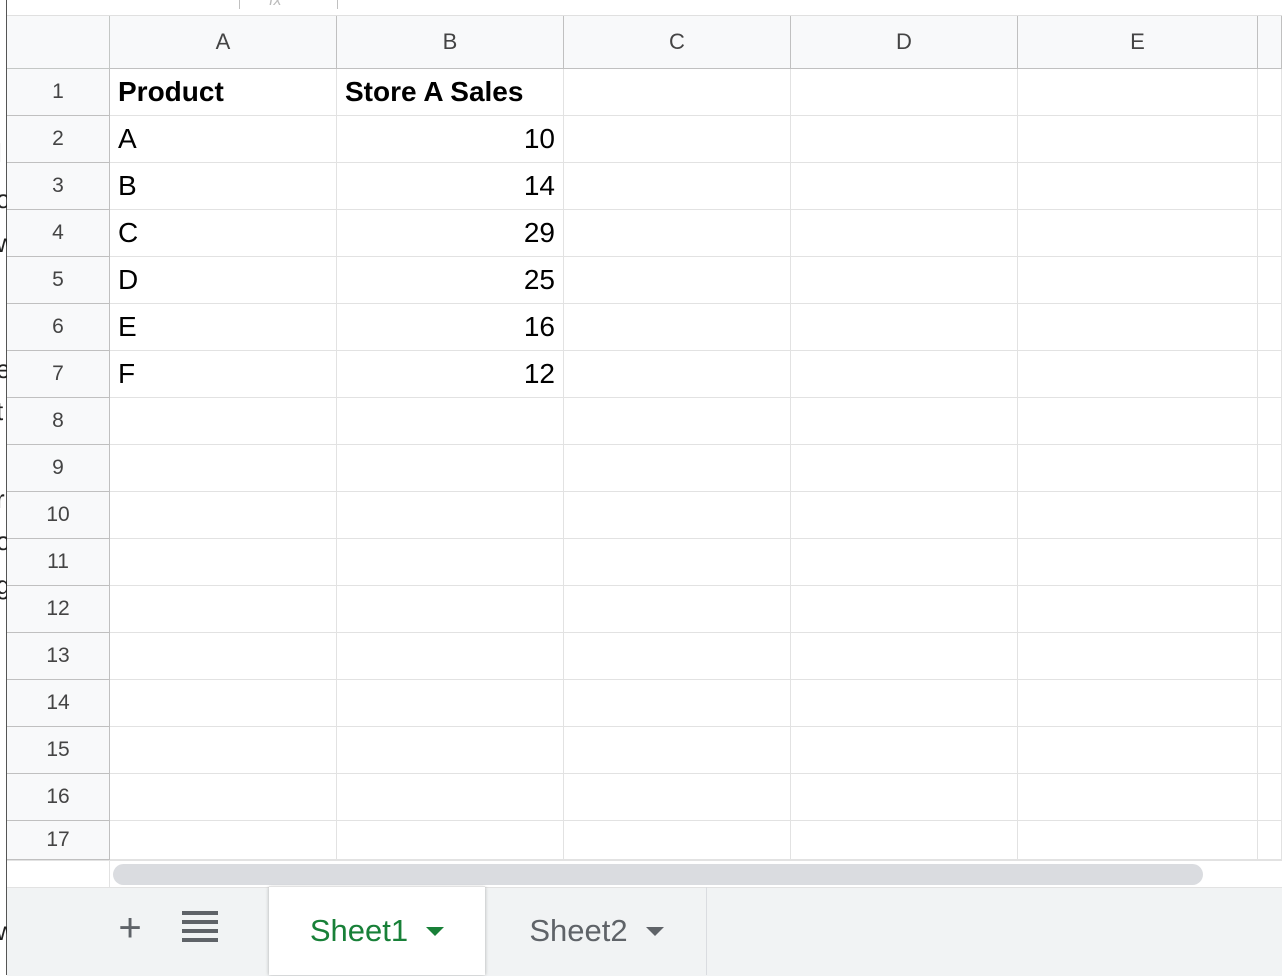 This screenshot has width=1282, height=976. I want to click on cell-a3: B, so click(223, 186).